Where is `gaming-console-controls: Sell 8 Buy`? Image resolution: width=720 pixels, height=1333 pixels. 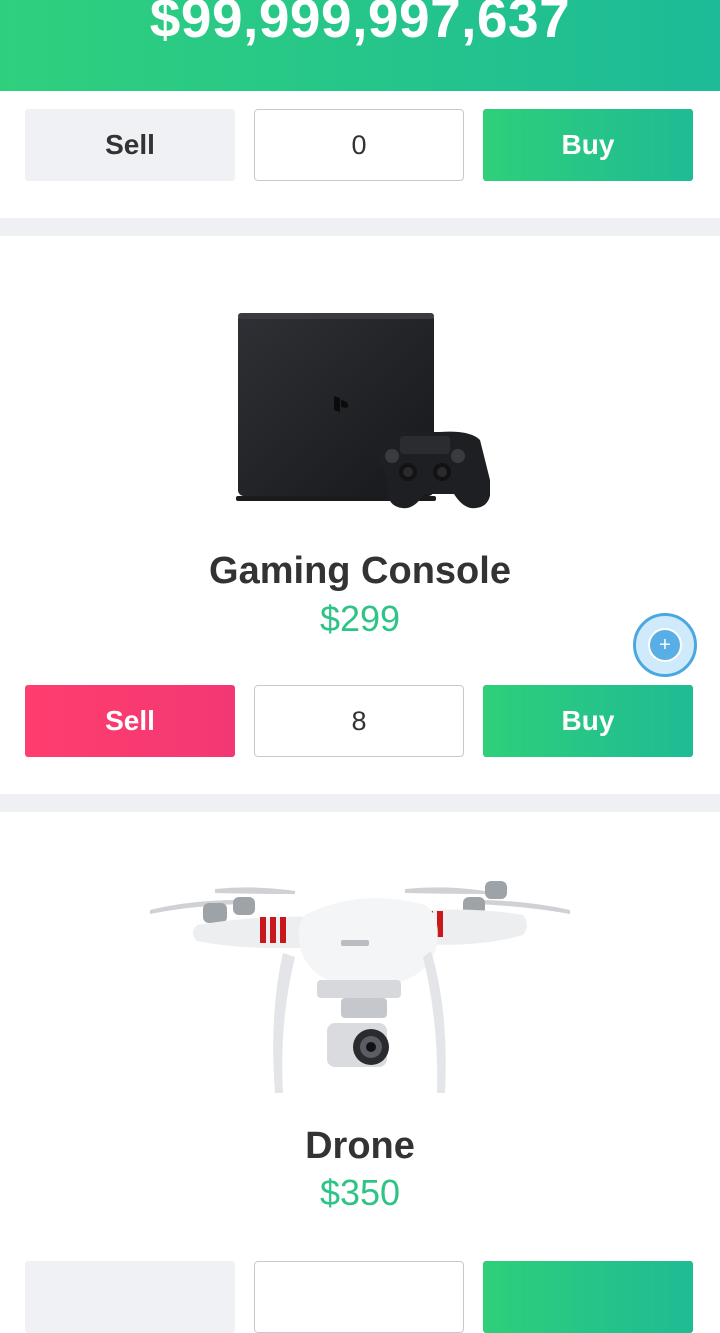
gaming-console-controls: Sell 8 Buy is located at coordinates (359, 721).